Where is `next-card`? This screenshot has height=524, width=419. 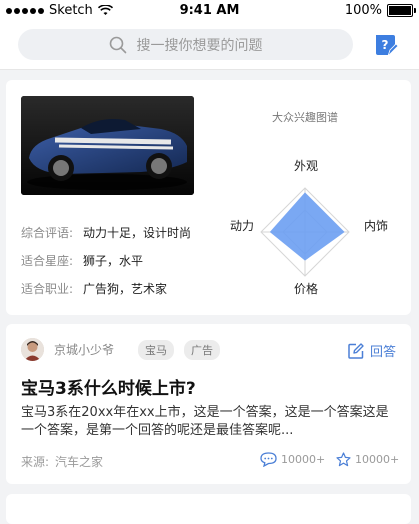
next-card is located at coordinates (208, 509).